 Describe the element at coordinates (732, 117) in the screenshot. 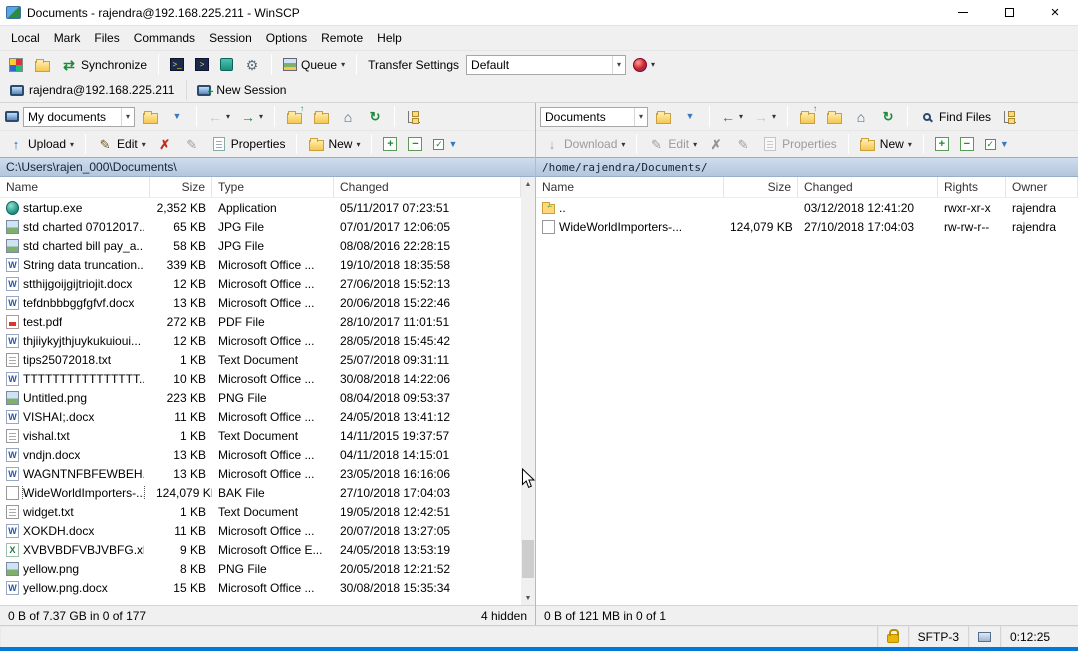

I see `remote-back-button: ← ▾` at that location.